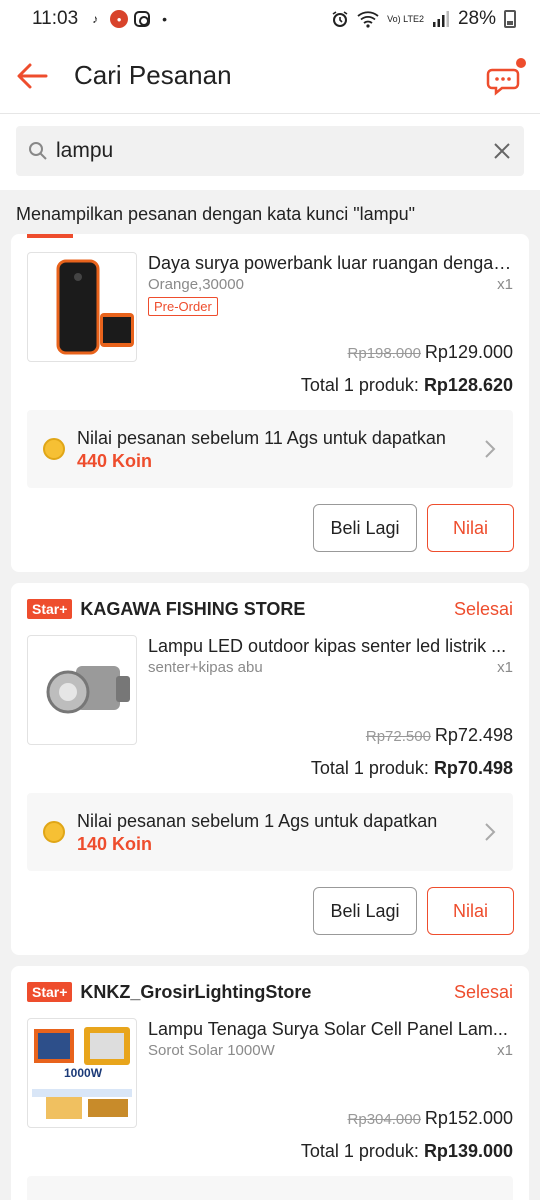 This screenshot has width=540, height=1200. I want to click on wifi-icon, so click(368, 19).